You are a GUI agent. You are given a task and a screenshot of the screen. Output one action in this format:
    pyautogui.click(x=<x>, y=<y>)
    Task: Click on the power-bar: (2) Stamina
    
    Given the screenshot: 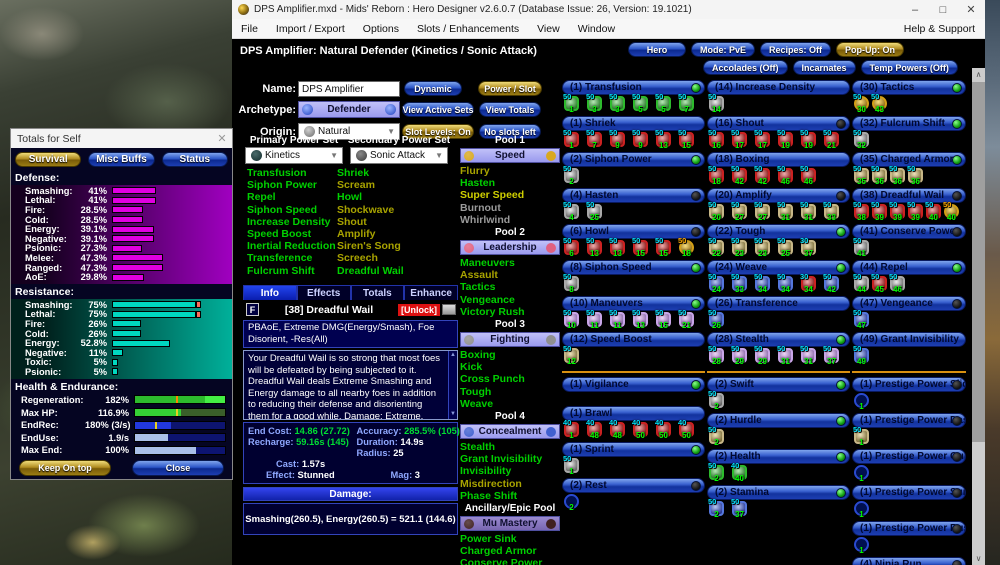 What is the action you would take?
    pyautogui.click(x=778, y=492)
    